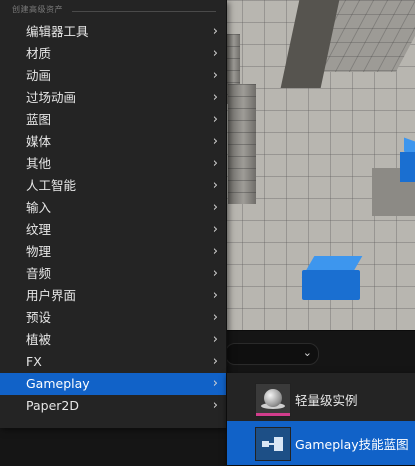 The height and width of the screenshot is (466, 415). What do you see at coordinates (39, 75) in the screenshot?
I see `menu-item-label: 动画` at bounding box center [39, 75].